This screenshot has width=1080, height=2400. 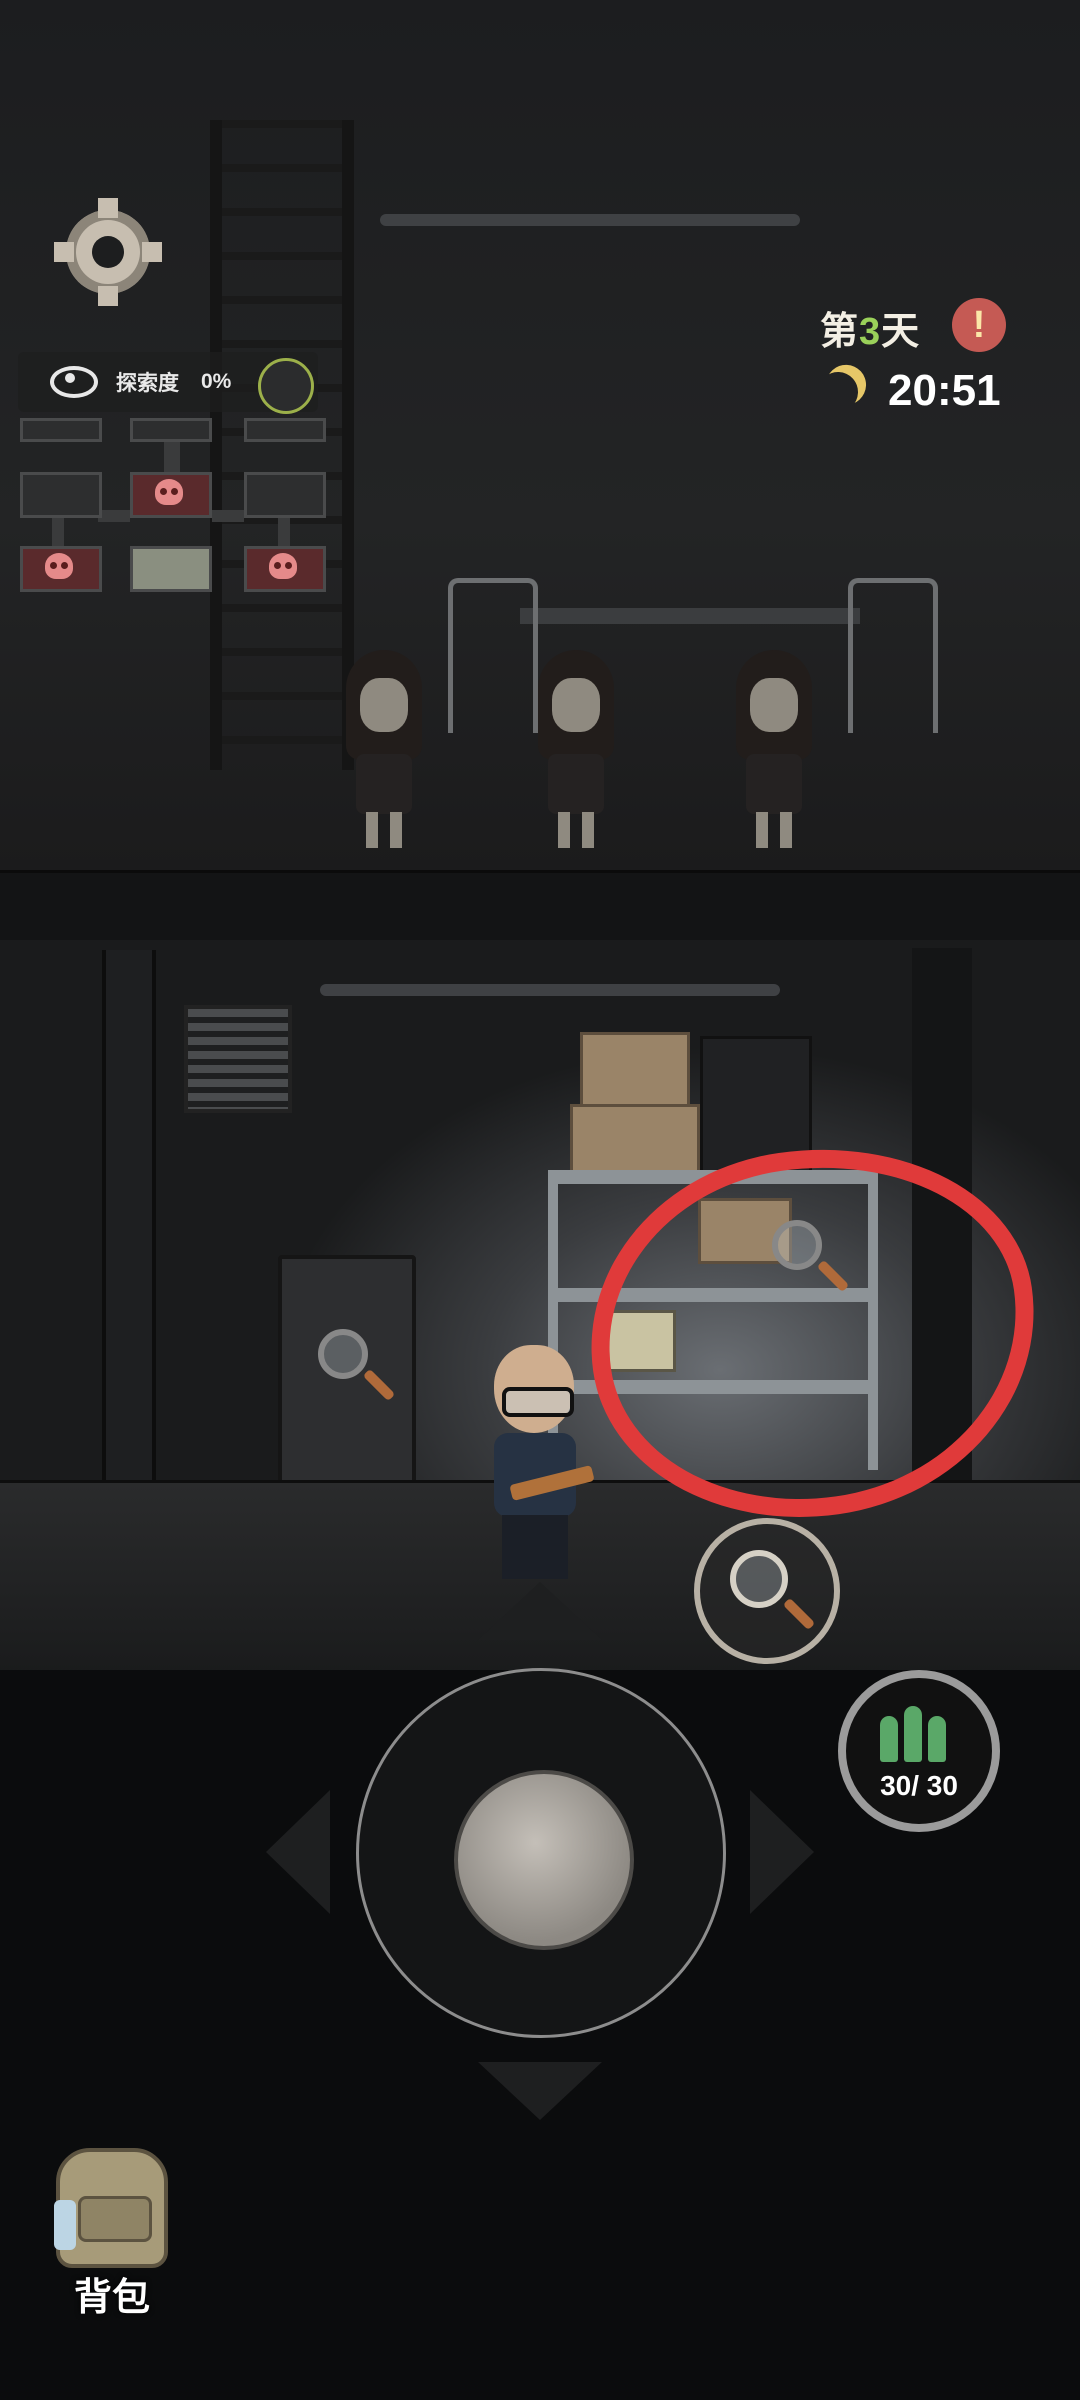 I want to click on alert-icon: !, so click(x=979, y=325).